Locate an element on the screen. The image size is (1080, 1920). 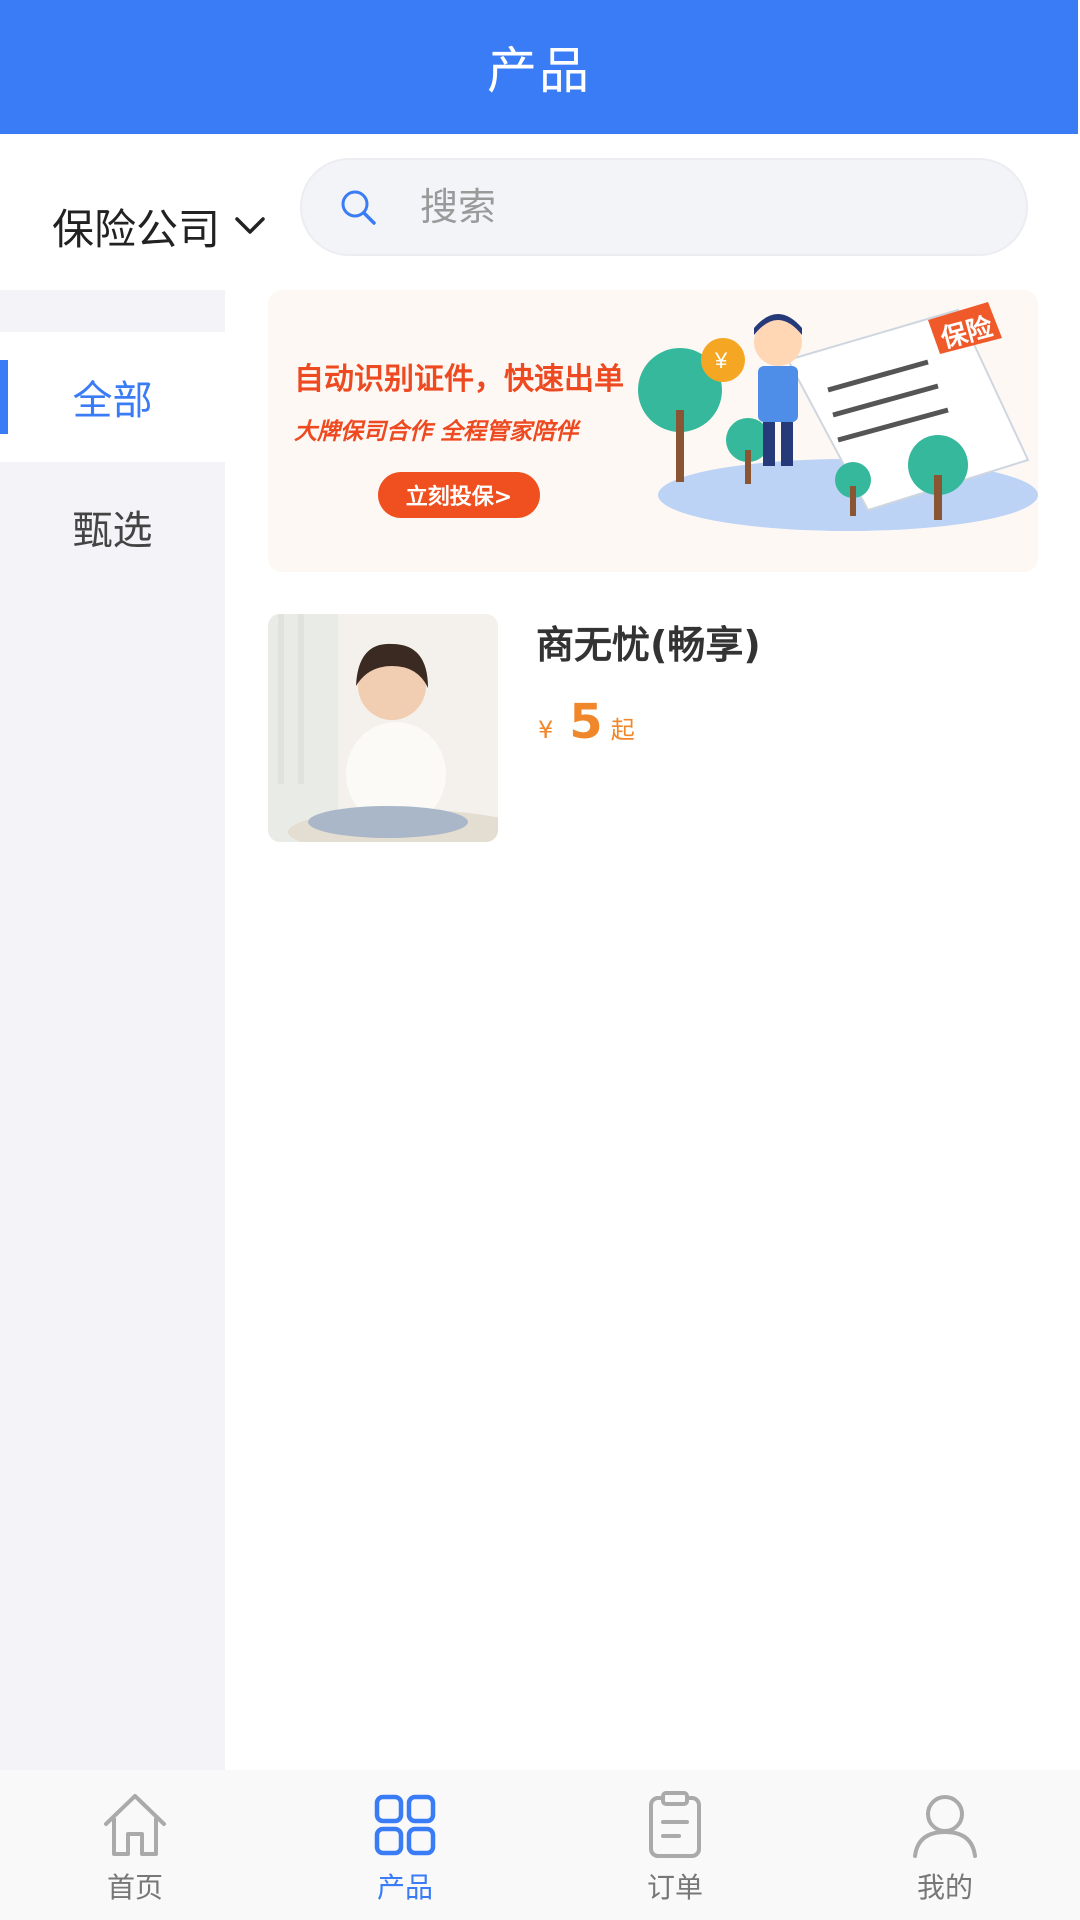
tab-label: 首页 is located at coordinates (134, 1887).